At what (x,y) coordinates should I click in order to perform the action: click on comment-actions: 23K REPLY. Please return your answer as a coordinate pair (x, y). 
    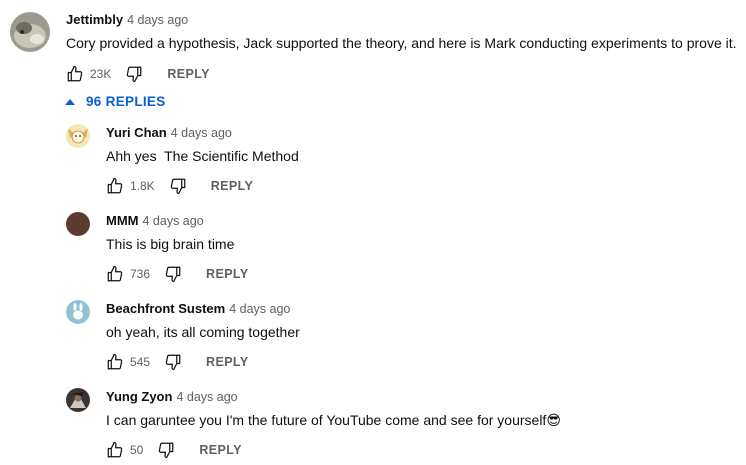
    Looking at the image, I should click on (138, 74).